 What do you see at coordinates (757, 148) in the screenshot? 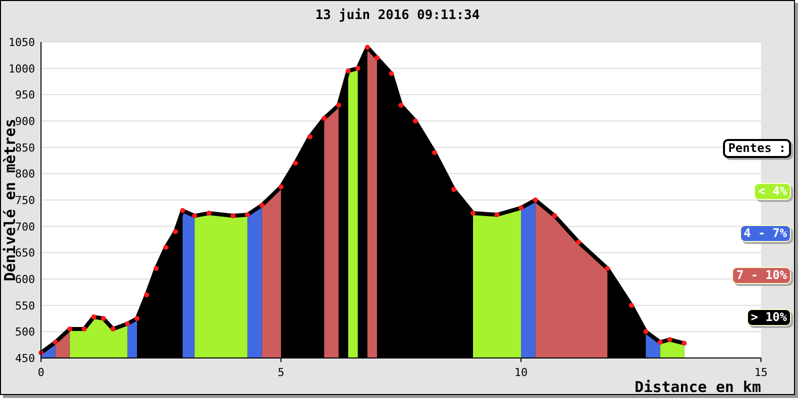
I see `legend-title: Pentes :` at bounding box center [757, 148].